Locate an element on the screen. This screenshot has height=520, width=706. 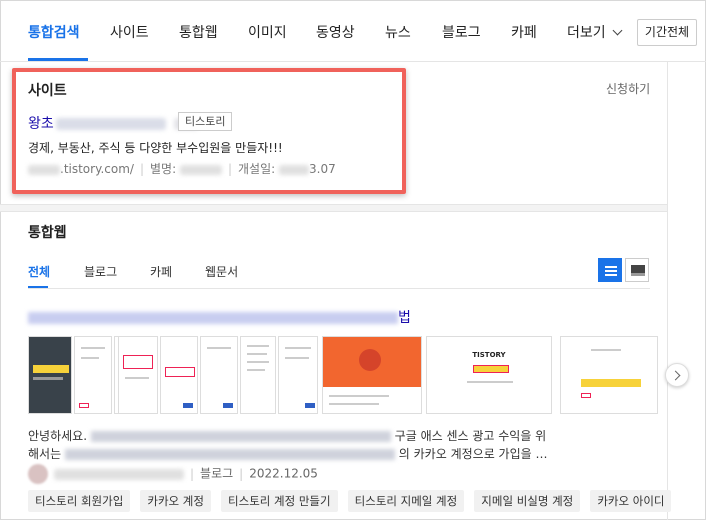
filter-tab-blog: 블로그 is located at coordinates (100, 271).